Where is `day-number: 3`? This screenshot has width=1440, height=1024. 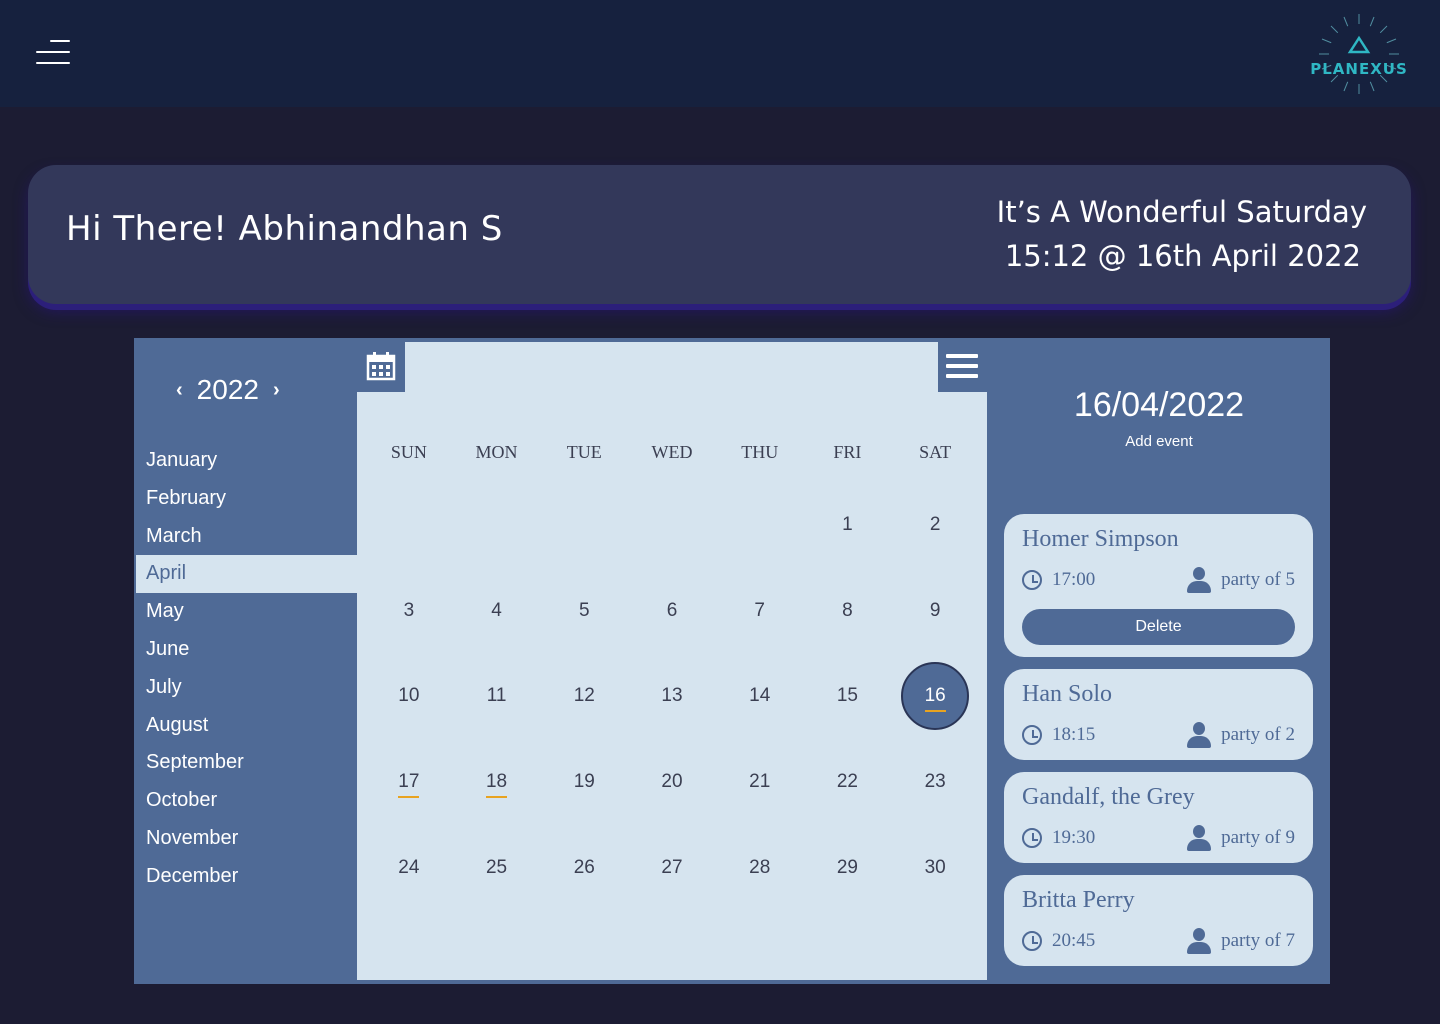 day-number: 3 is located at coordinates (409, 610).